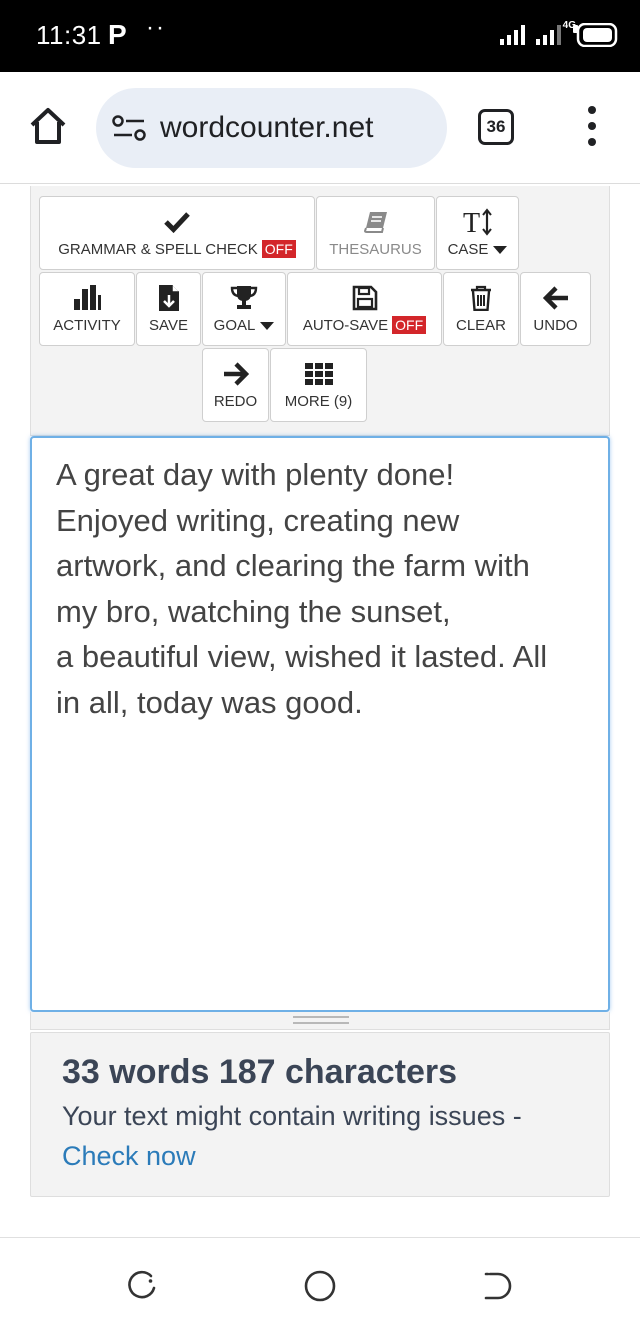  I want to click on more-vert-icon, so click(592, 126).